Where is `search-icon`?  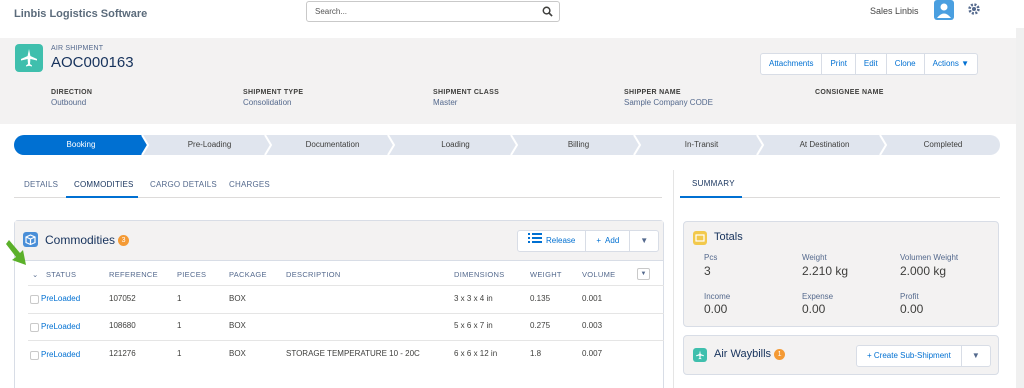
search-icon is located at coordinates (547, 12).